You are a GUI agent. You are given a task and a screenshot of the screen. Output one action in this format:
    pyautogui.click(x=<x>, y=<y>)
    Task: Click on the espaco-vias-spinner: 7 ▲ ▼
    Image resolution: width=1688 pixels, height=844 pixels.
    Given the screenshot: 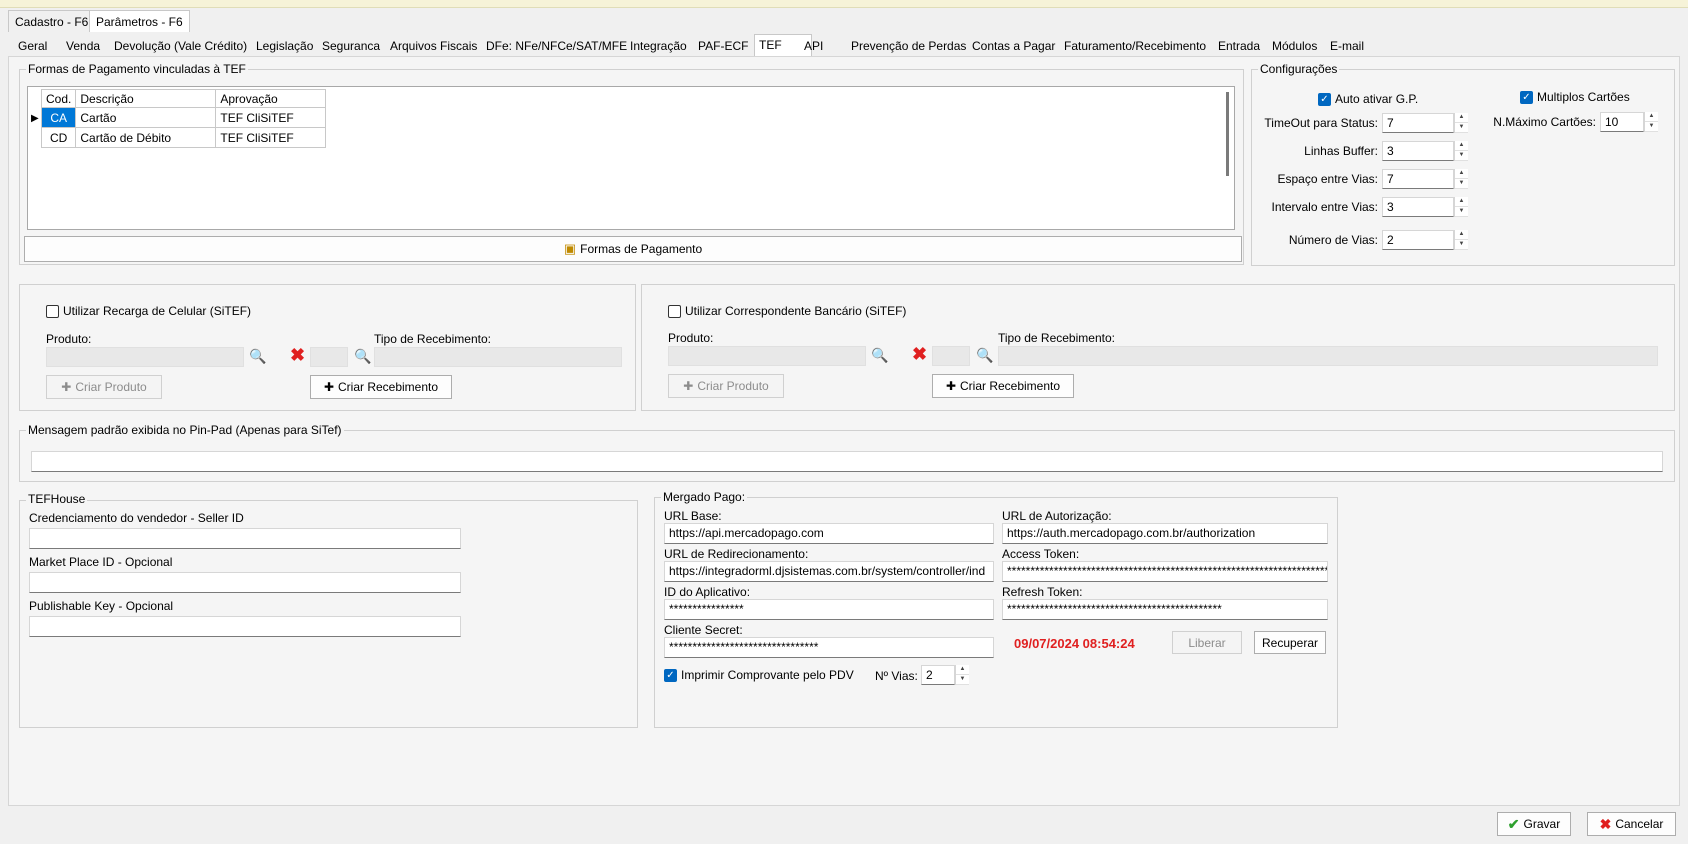 What is the action you would take?
    pyautogui.click(x=1425, y=179)
    